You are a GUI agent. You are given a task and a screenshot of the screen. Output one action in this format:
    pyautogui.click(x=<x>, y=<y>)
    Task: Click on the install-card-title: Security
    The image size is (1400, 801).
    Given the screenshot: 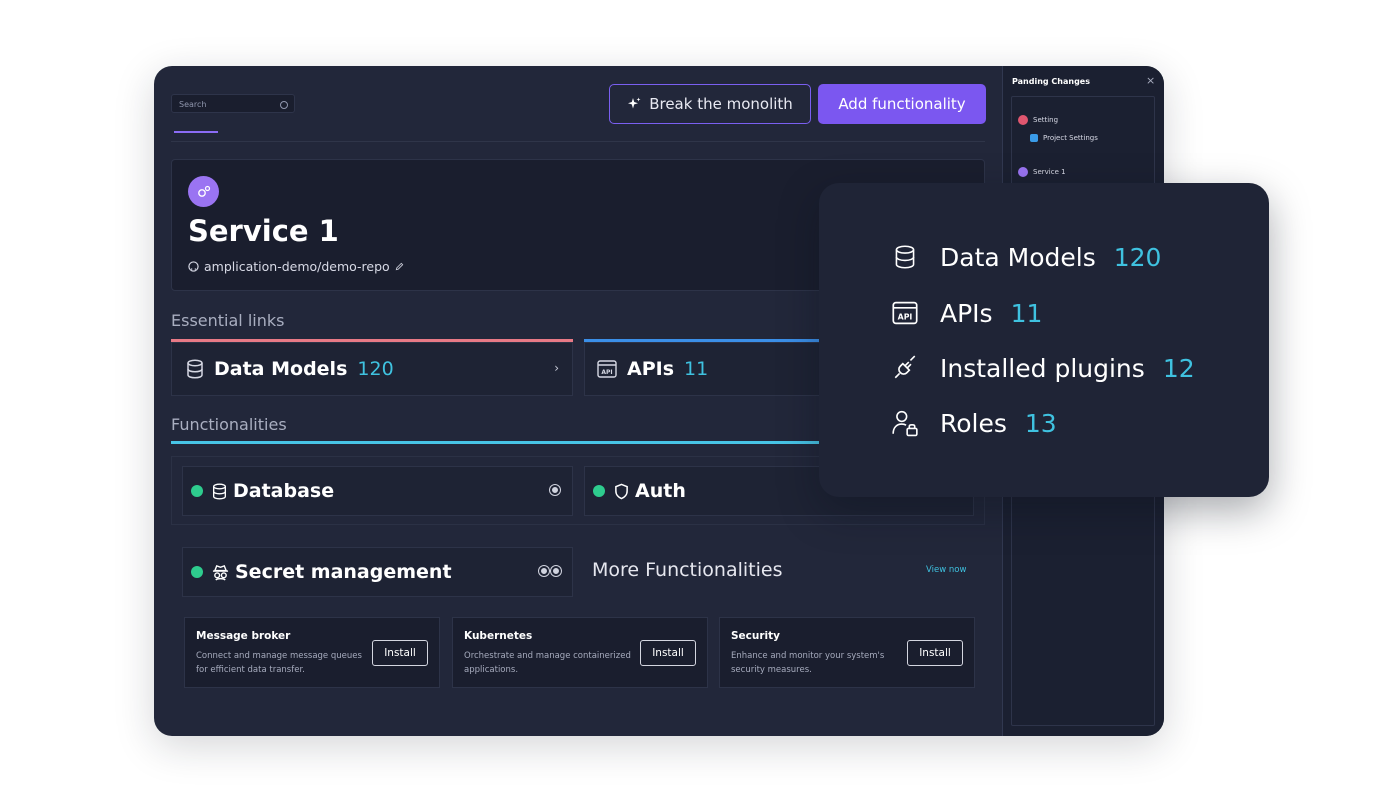 What is the action you would take?
    pyautogui.click(x=756, y=636)
    